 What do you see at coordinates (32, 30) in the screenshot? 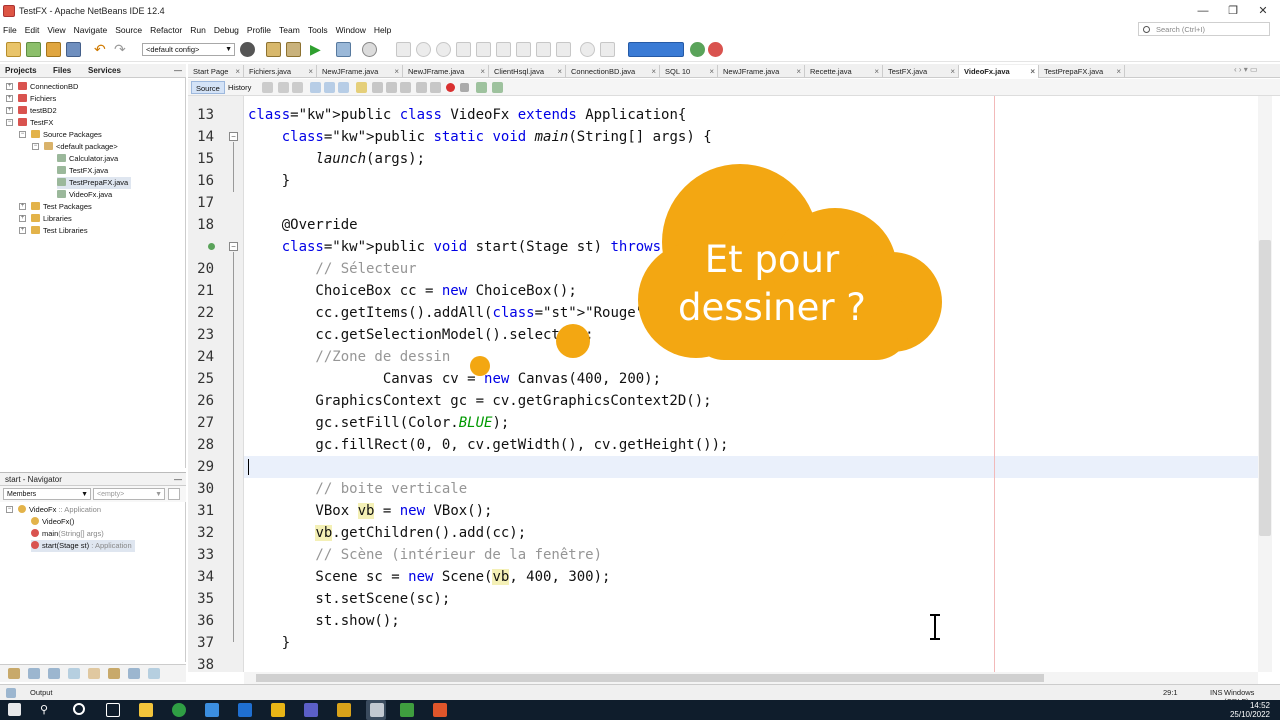
I see `menu-edit: Edit` at bounding box center [32, 30].